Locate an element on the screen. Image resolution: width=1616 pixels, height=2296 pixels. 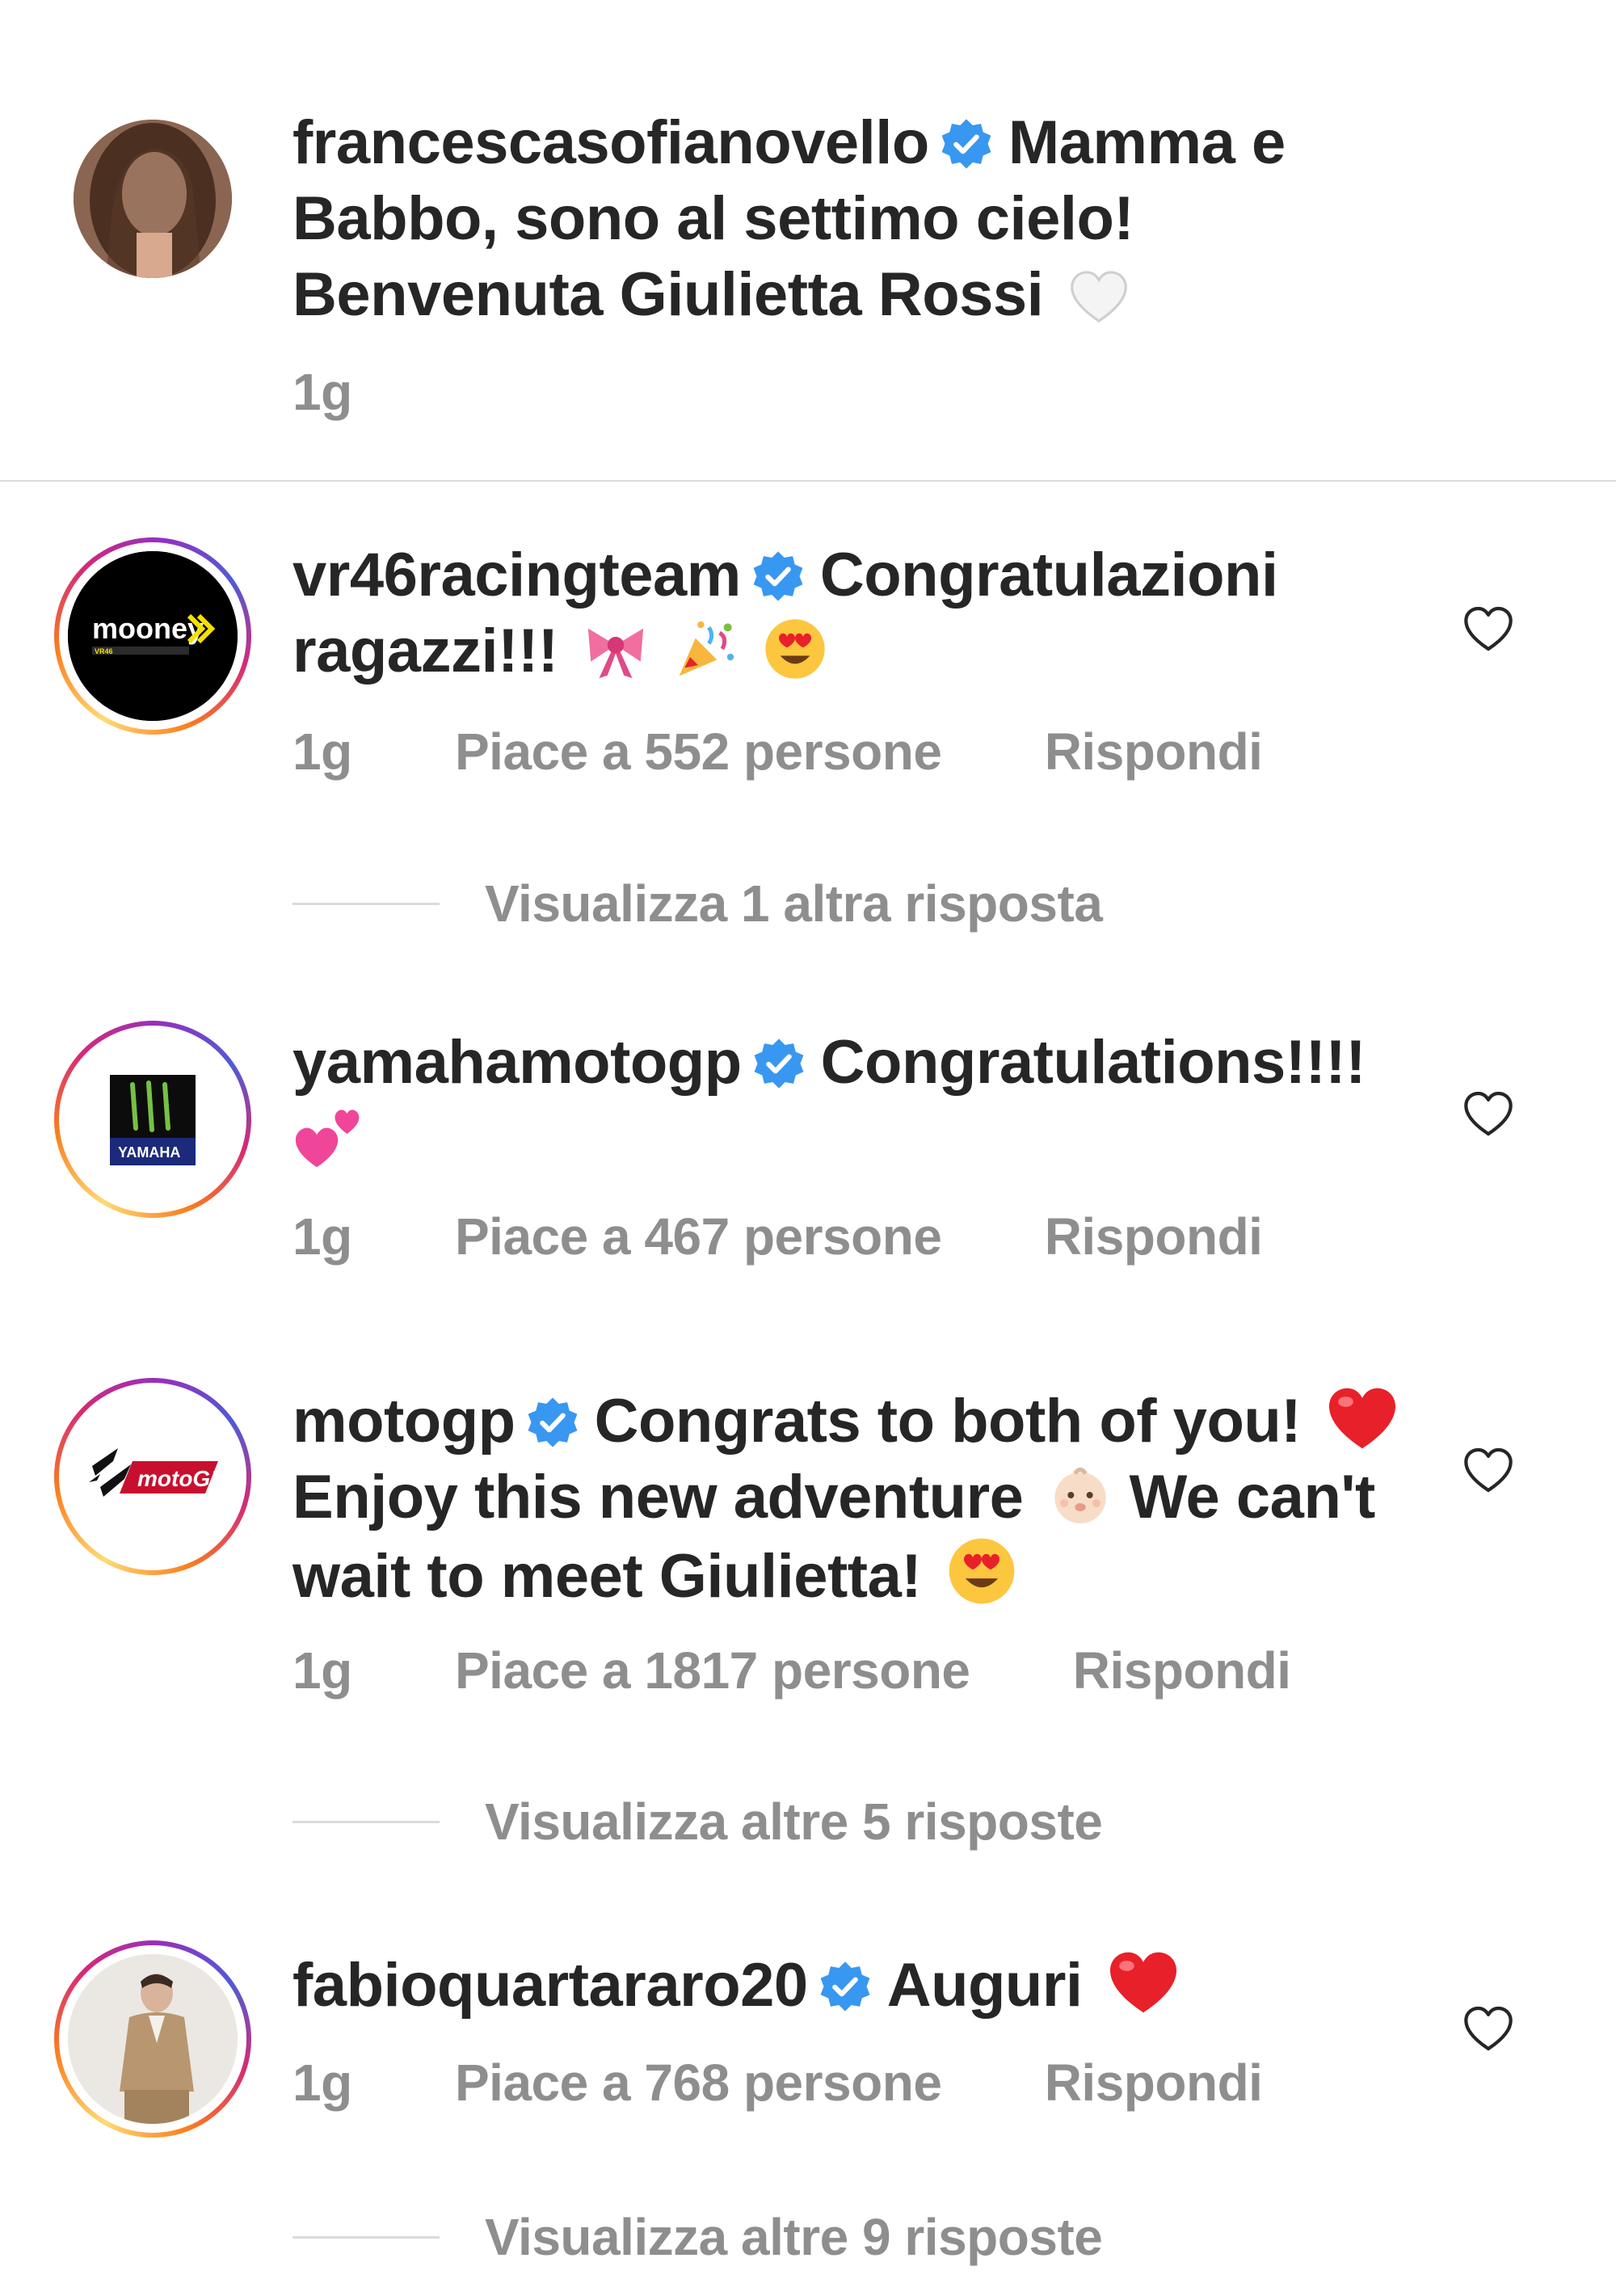
comment-body: Auguri is located at coordinates (984, 1985).